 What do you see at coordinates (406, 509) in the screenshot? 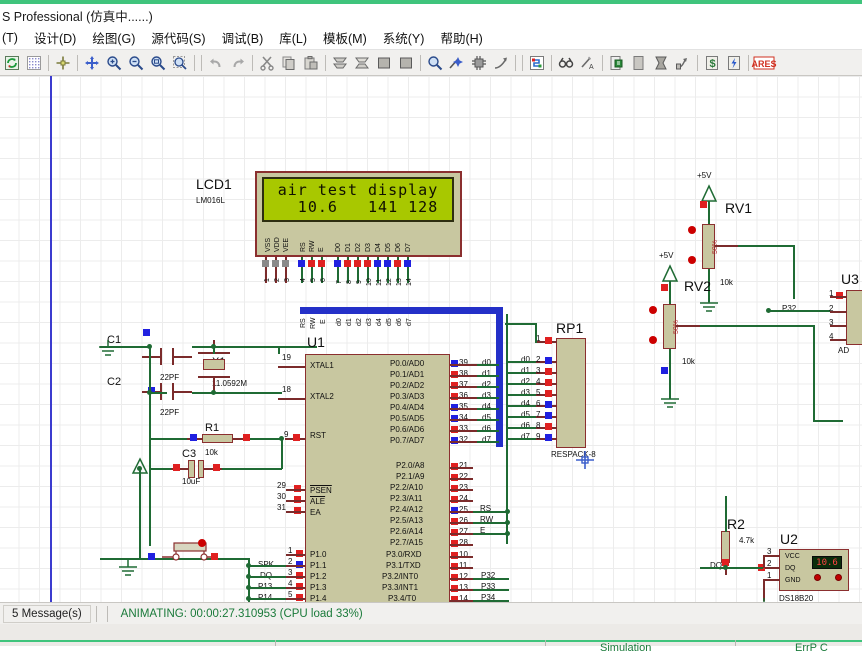
I see `u1-pinlabel-p24: P2.4/A12` at bounding box center [406, 509].